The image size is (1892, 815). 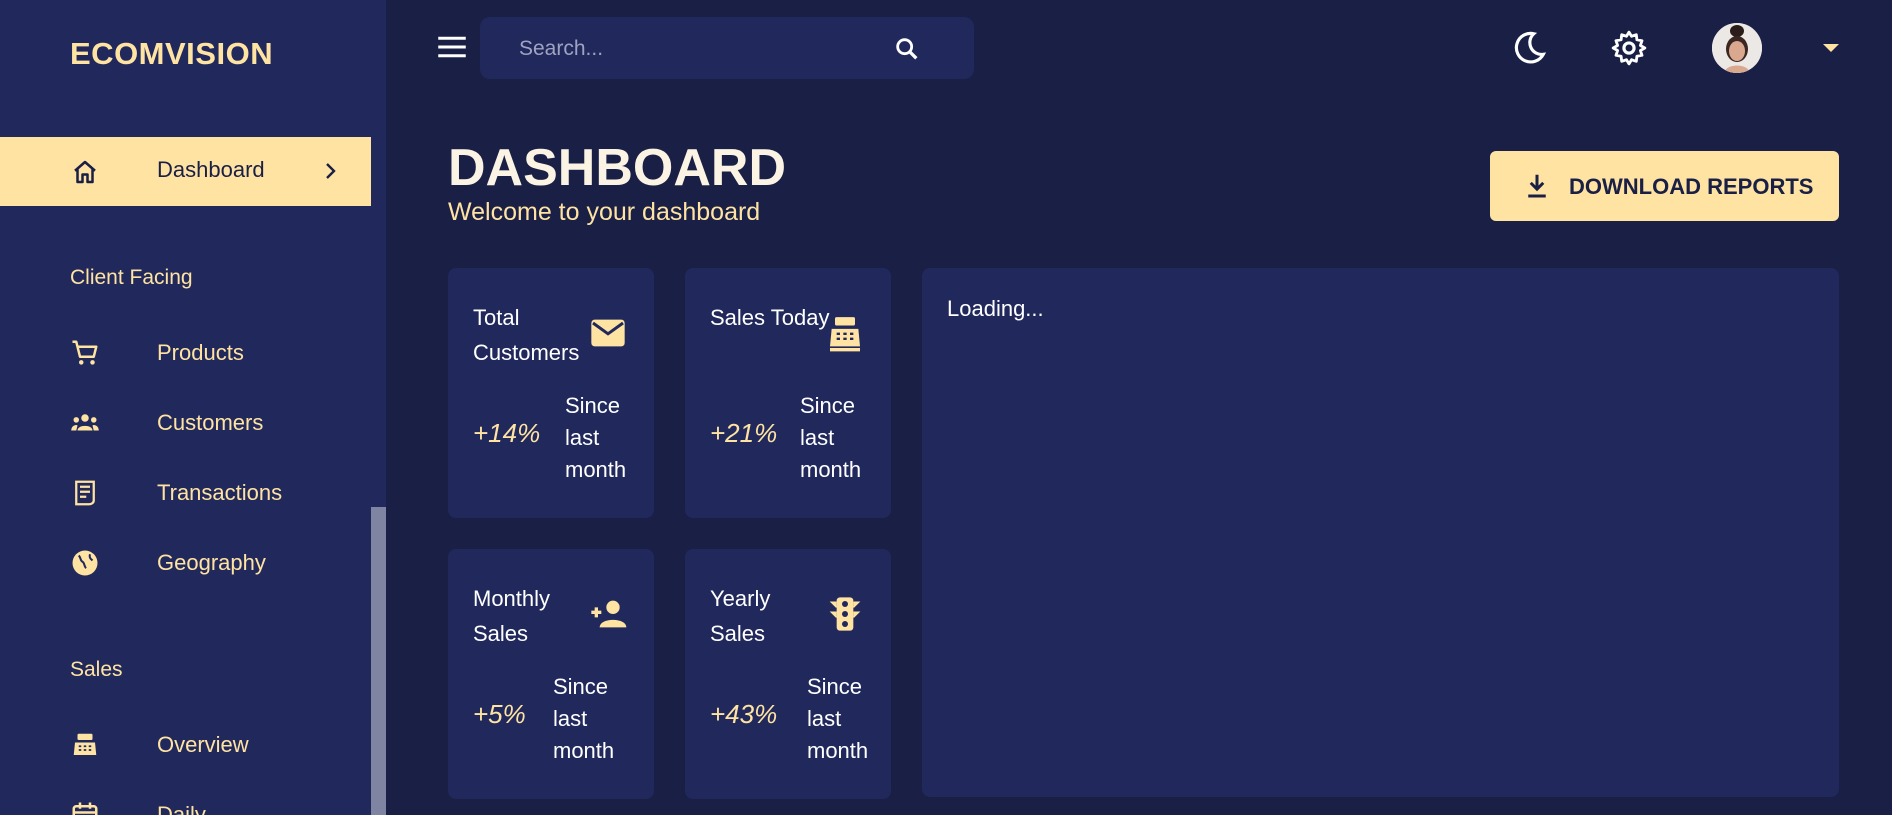 I want to click on search-icon, so click(x=907, y=49).